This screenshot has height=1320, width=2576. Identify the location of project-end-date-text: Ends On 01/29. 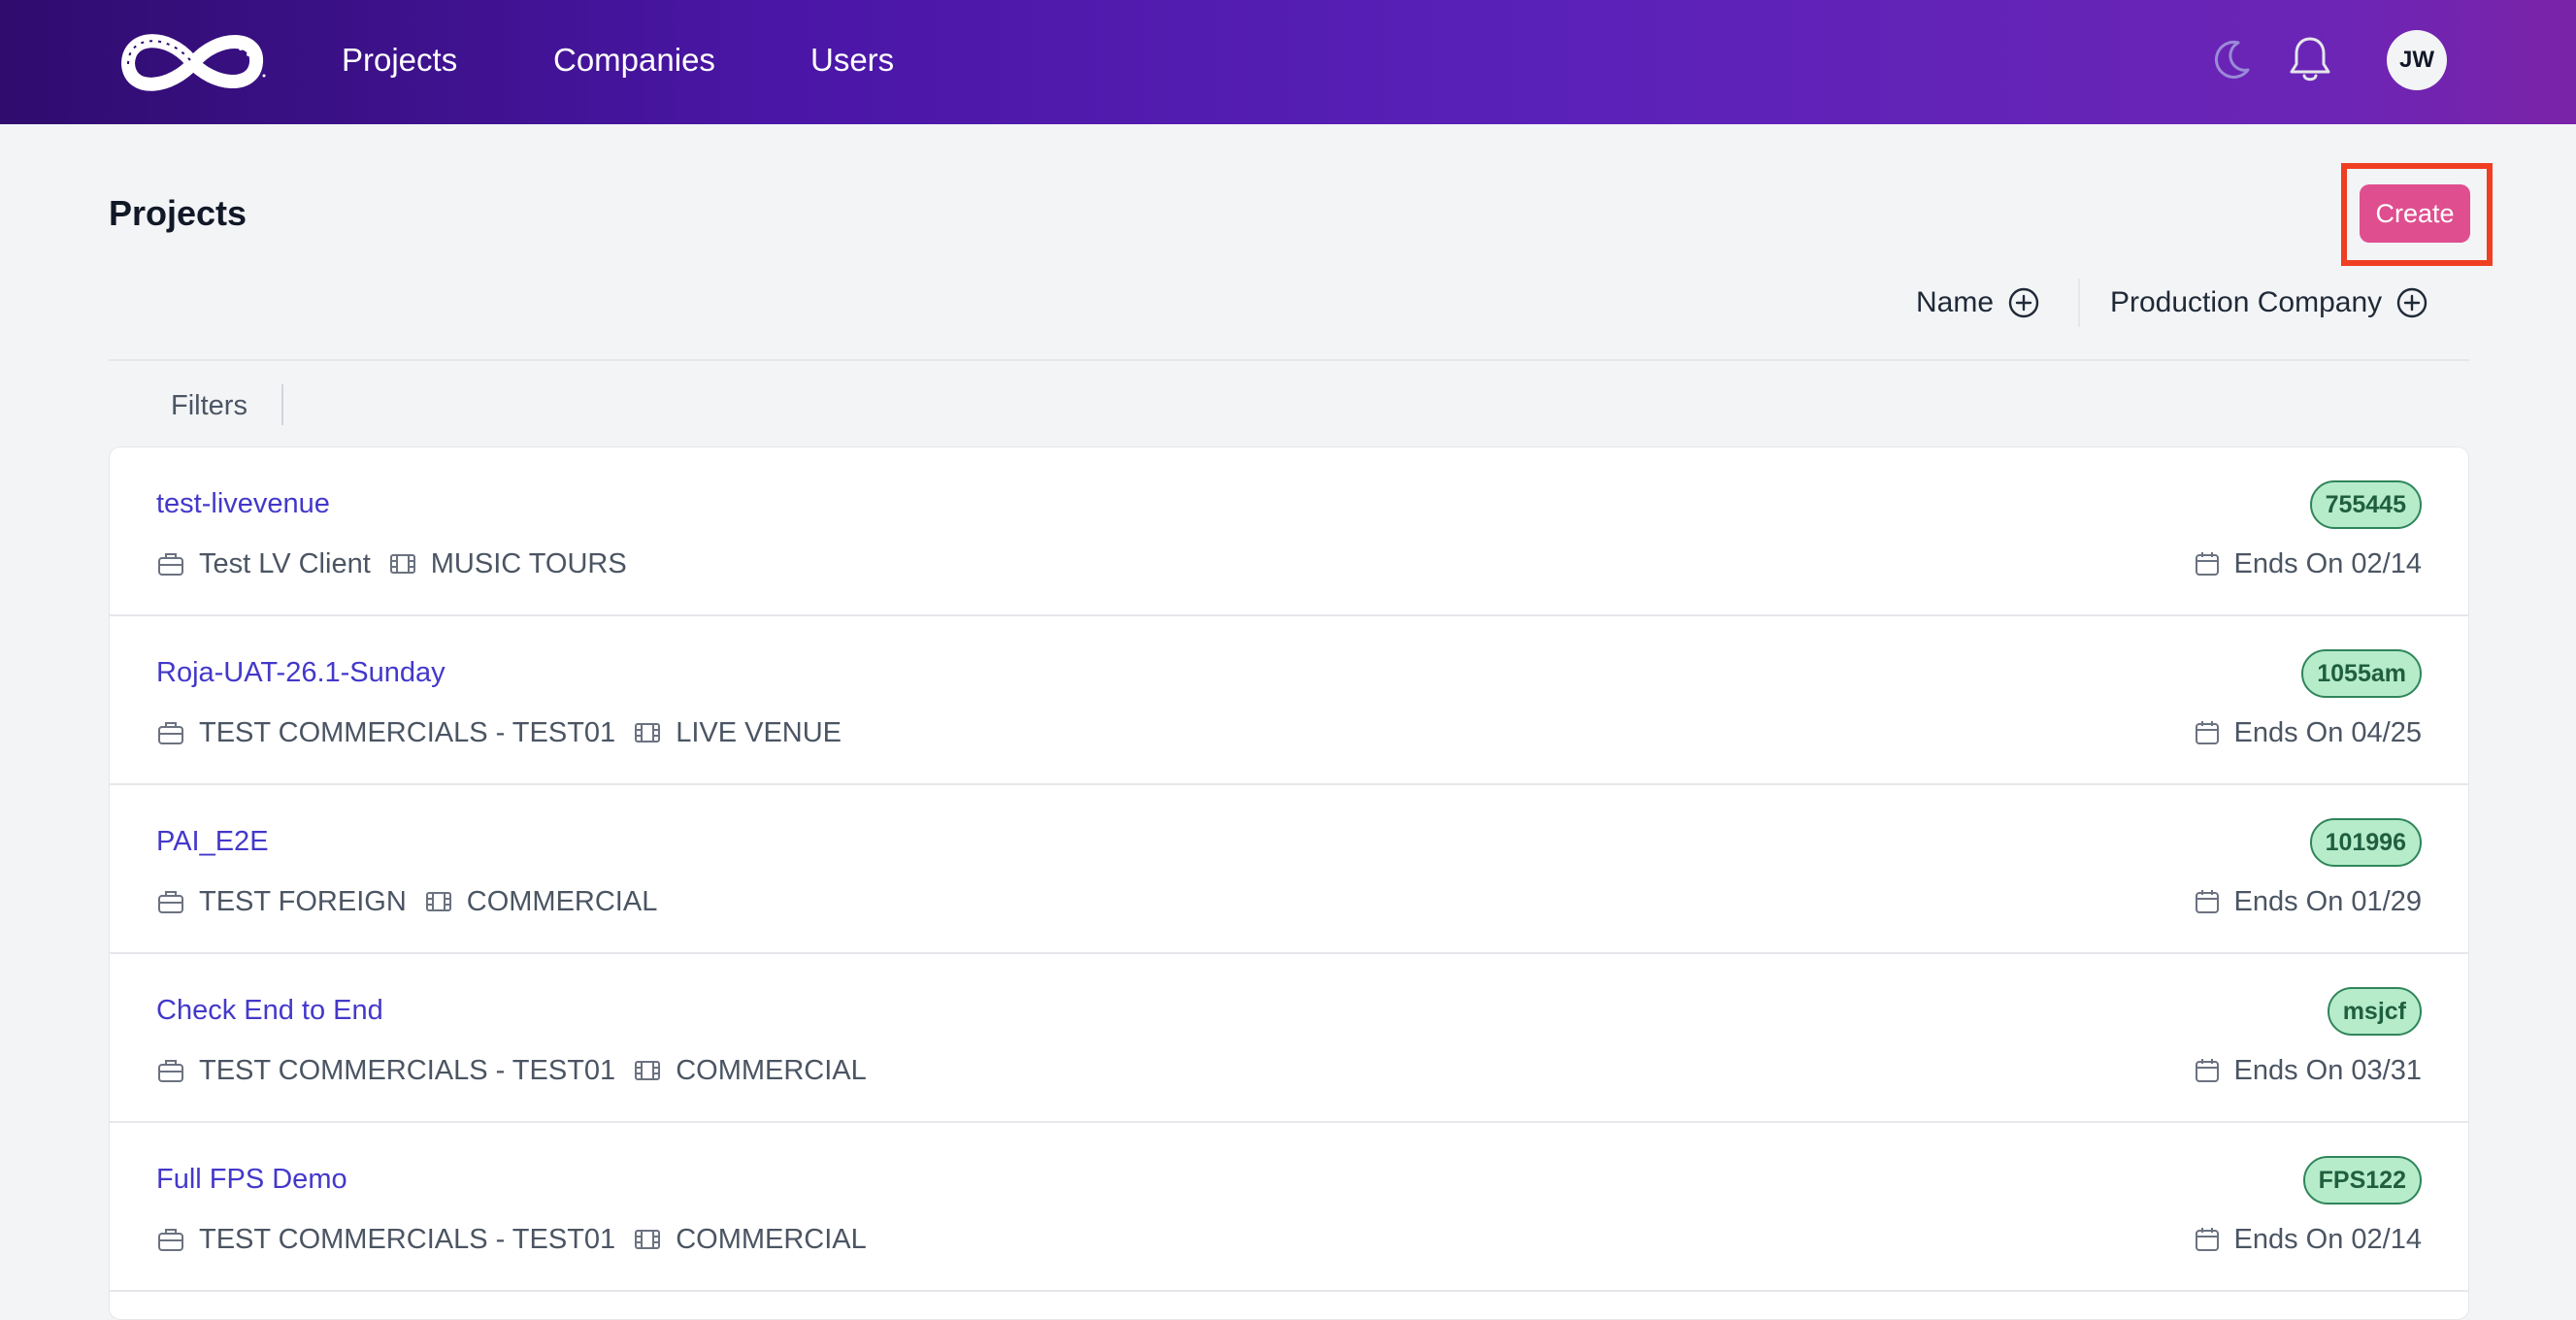
(2328, 901).